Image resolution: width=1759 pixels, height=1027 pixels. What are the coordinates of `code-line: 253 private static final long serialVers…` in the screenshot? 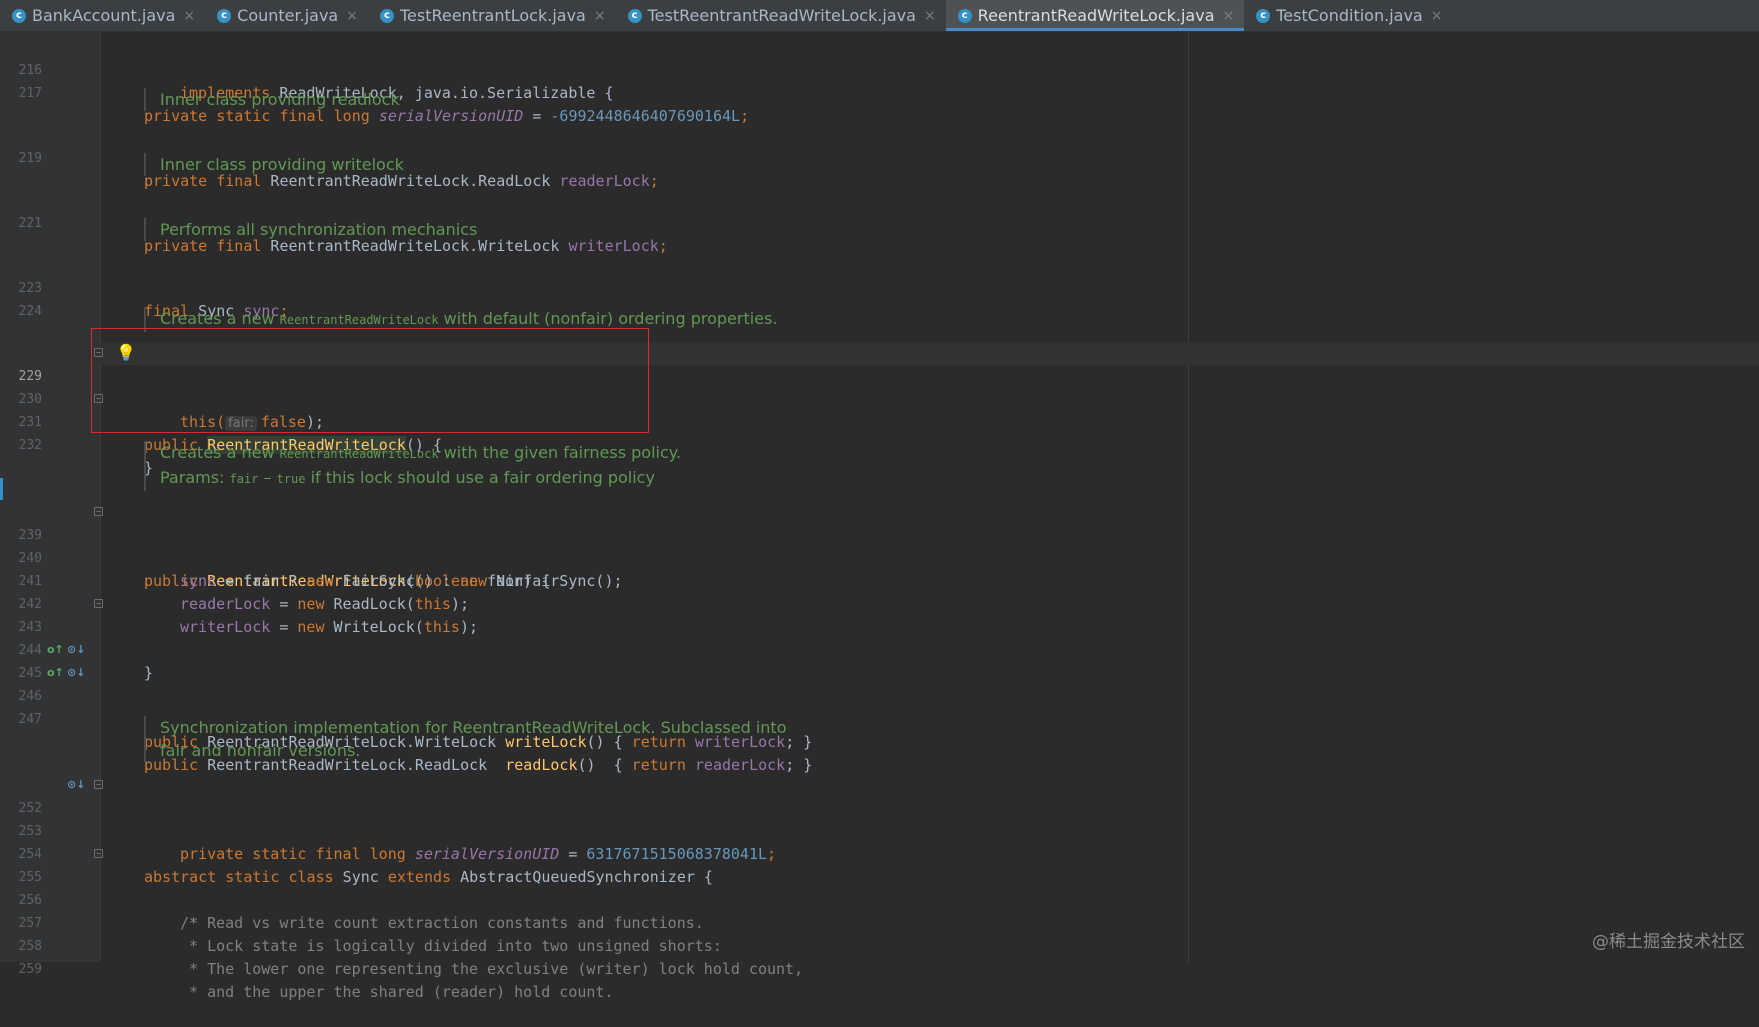 It's located at (879, 830).